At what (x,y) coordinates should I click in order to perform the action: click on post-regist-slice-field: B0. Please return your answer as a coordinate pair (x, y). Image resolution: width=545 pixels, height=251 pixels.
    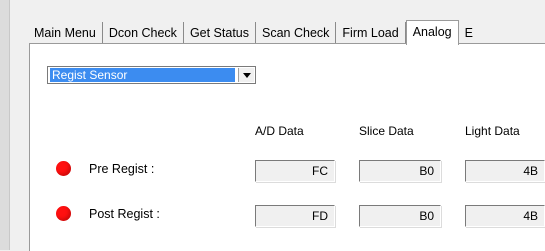
    Looking at the image, I should click on (400, 216).